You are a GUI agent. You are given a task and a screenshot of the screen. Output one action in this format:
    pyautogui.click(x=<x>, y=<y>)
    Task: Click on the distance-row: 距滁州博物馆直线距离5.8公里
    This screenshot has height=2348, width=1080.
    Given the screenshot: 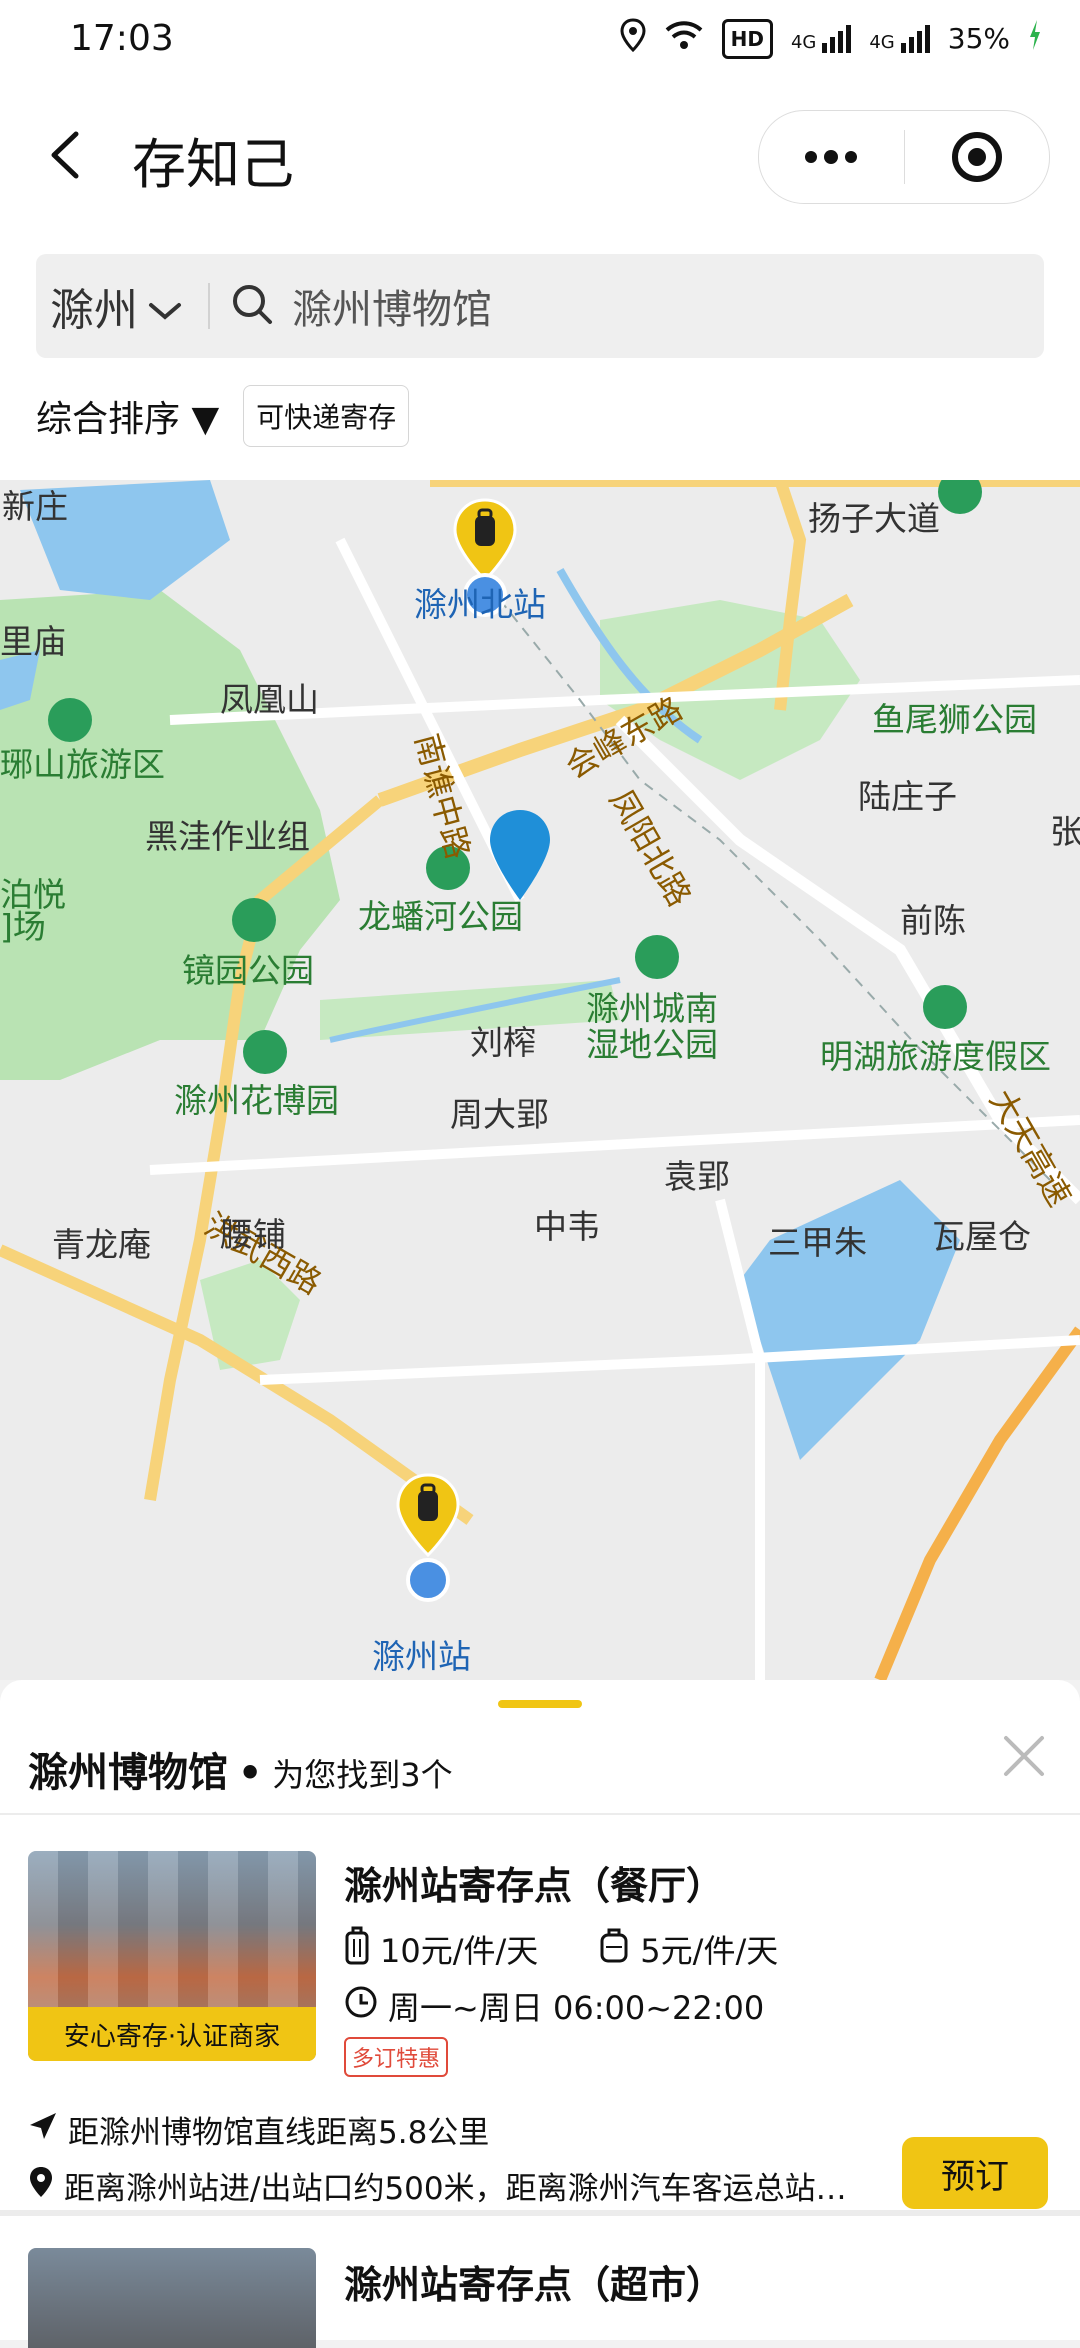 What is the action you would take?
    pyautogui.click(x=258, y=2129)
    